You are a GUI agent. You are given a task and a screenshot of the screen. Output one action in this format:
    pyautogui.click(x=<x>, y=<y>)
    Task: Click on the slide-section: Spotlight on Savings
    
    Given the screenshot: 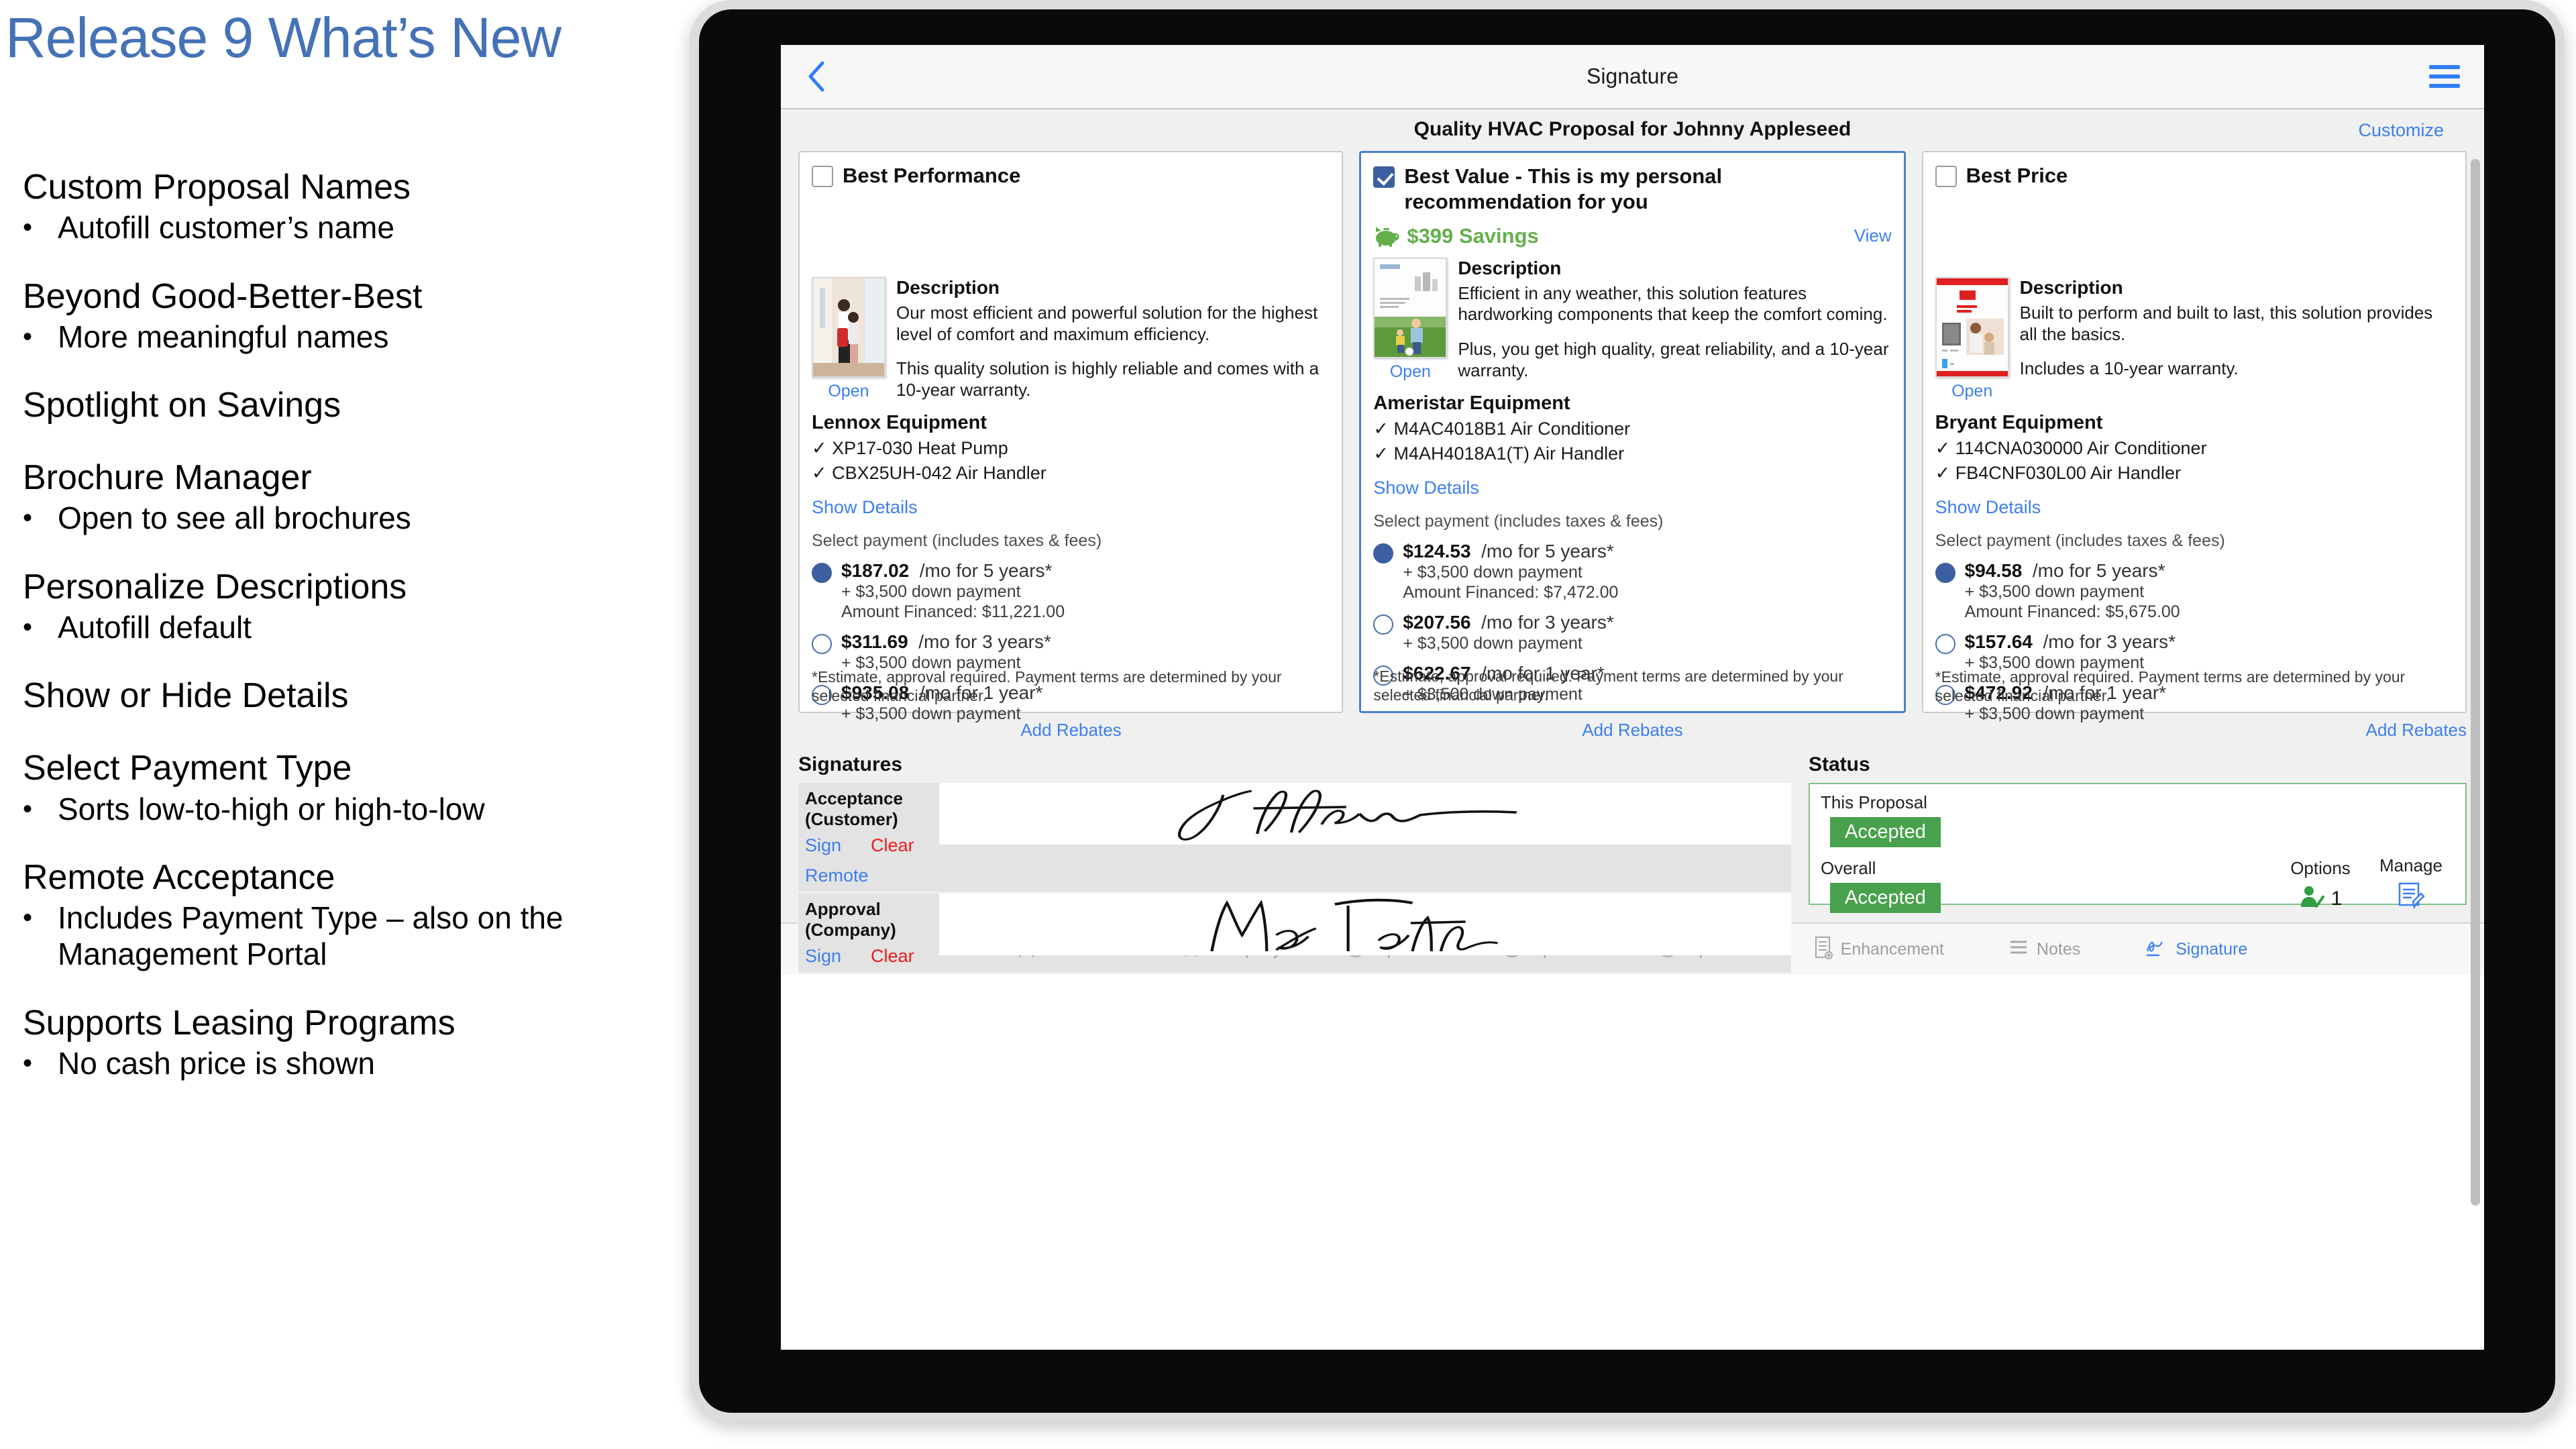 What is the action you would take?
    pyautogui.click(x=355, y=405)
    